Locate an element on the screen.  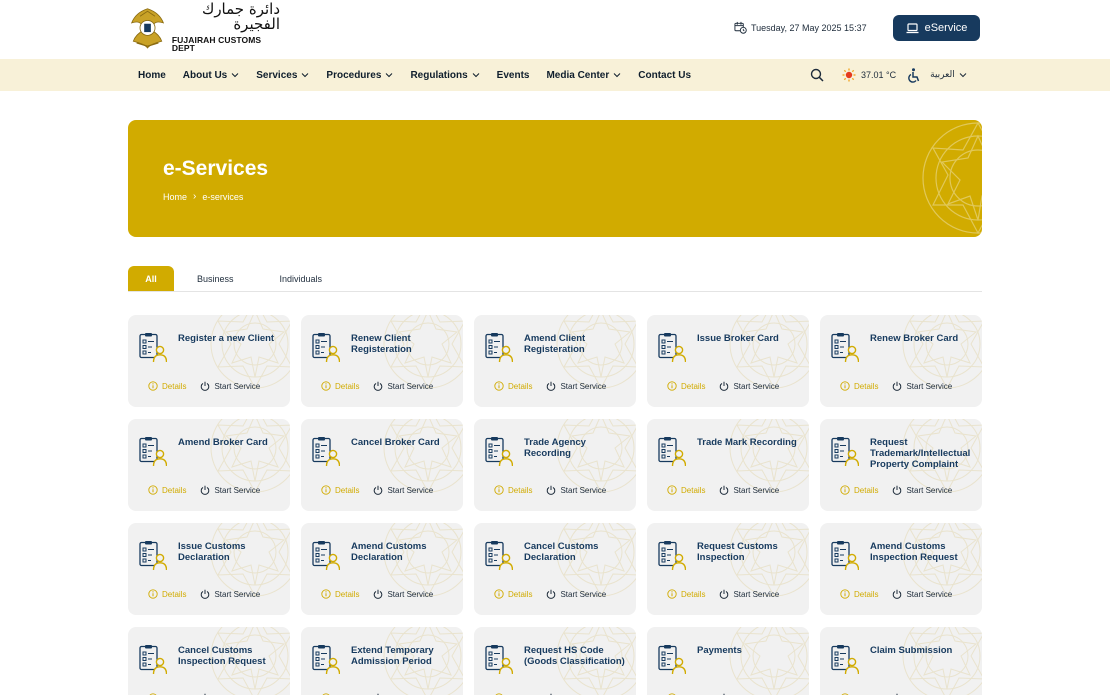
accessibility-icon is located at coordinates (913, 75).